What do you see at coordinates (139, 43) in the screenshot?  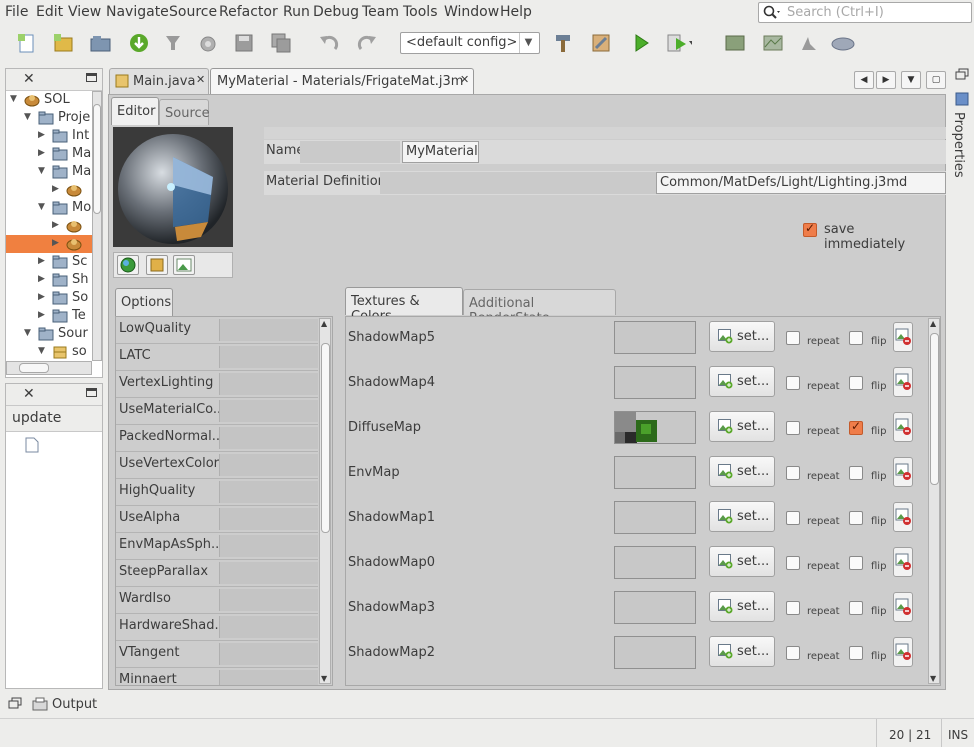 I see `download-icon` at bounding box center [139, 43].